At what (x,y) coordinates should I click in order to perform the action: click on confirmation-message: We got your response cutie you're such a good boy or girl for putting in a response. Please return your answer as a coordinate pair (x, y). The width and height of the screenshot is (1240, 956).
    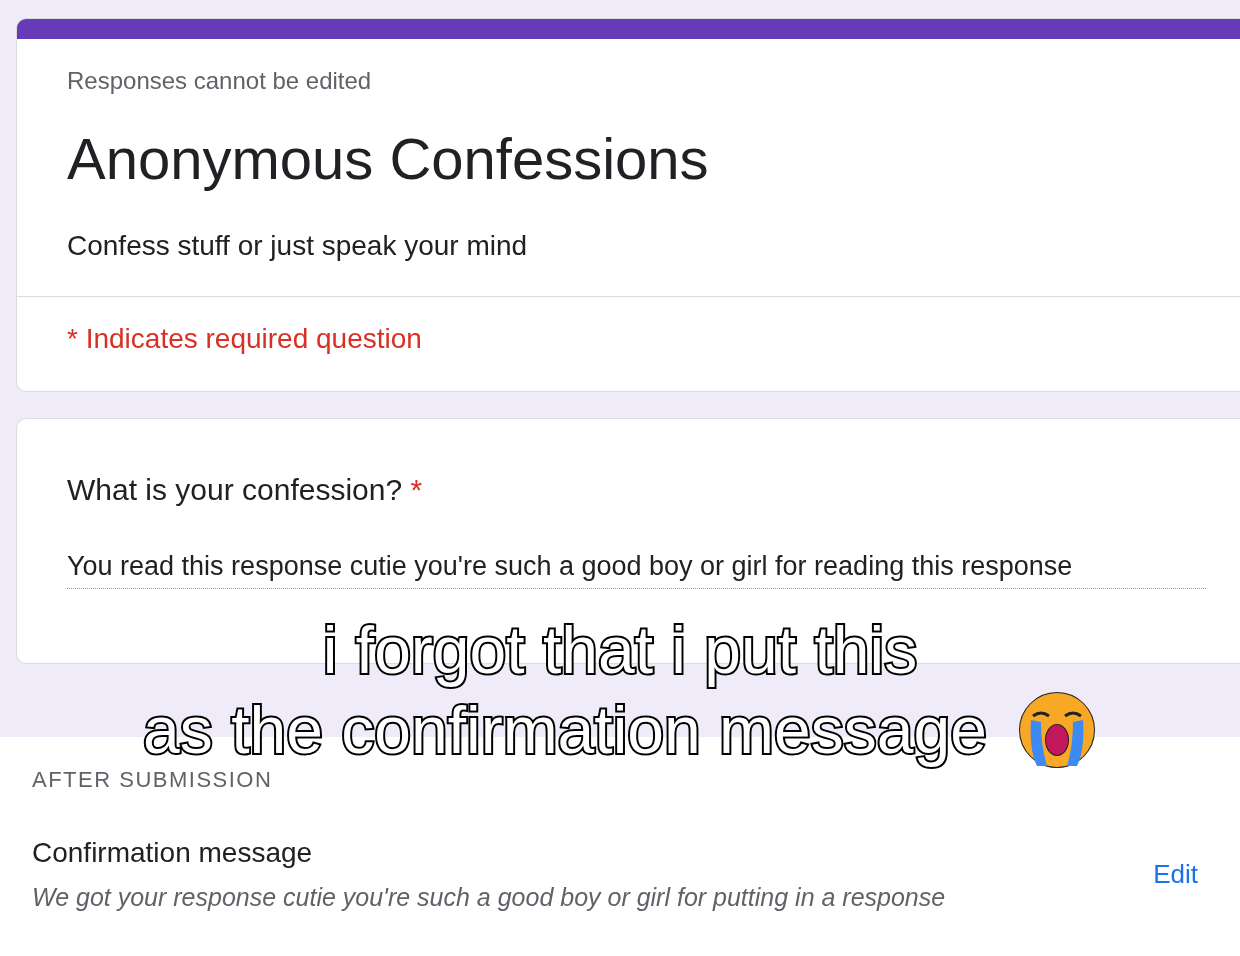
    Looking at the image, I should click on (489, 897).